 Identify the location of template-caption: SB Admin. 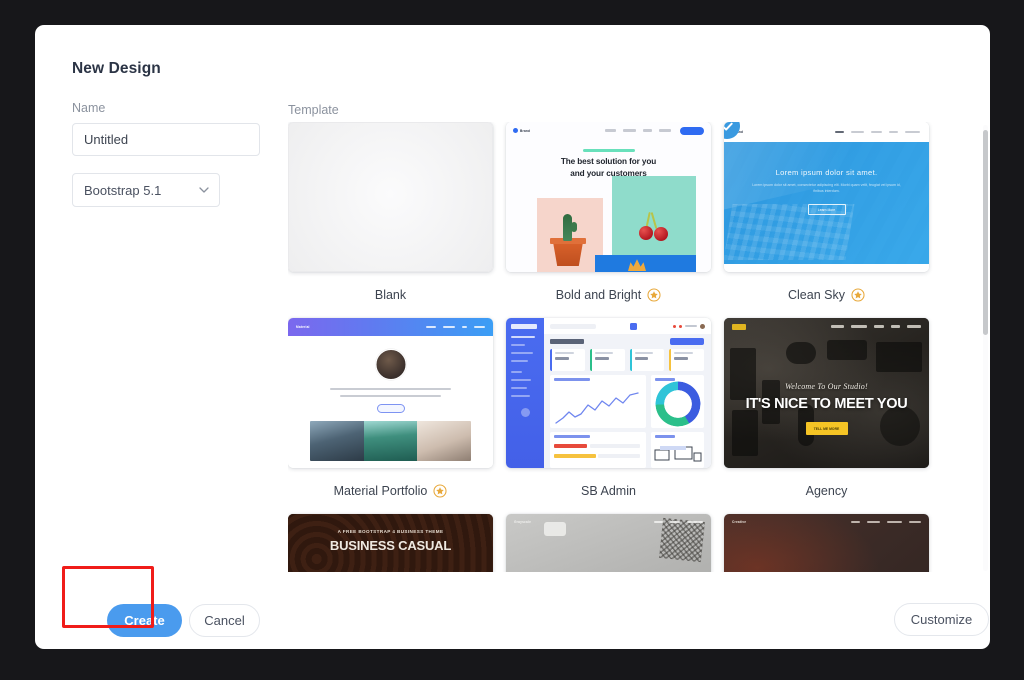
(608, 491).